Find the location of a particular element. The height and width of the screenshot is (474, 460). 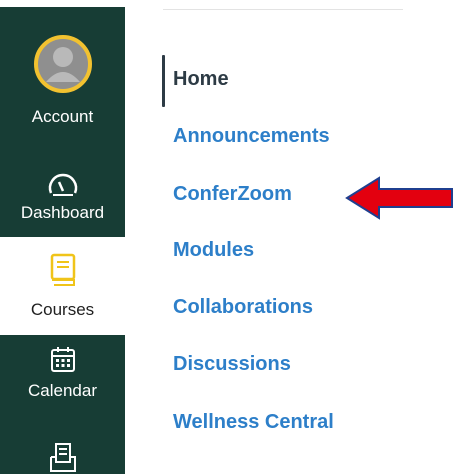

avatar-icon is located at coordinates (62, 64).